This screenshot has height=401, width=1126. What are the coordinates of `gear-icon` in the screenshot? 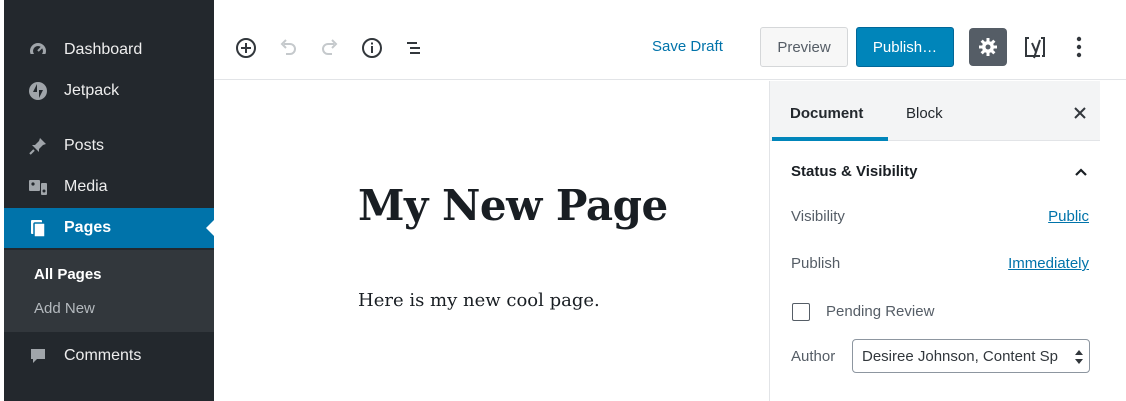 It's located at (988, 47).